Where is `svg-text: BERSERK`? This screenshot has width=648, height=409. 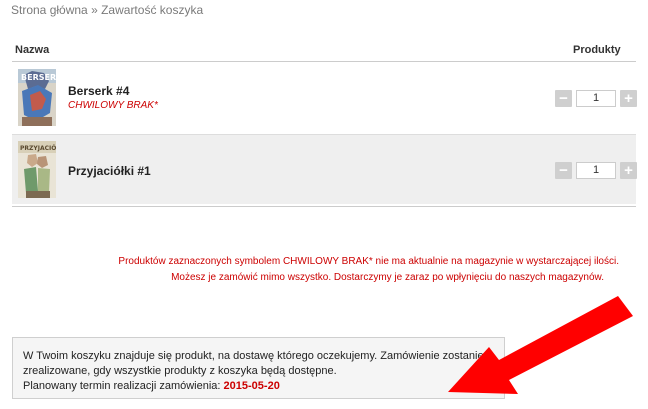
svg-text: BERSERK is located at coordinates (38, 77).